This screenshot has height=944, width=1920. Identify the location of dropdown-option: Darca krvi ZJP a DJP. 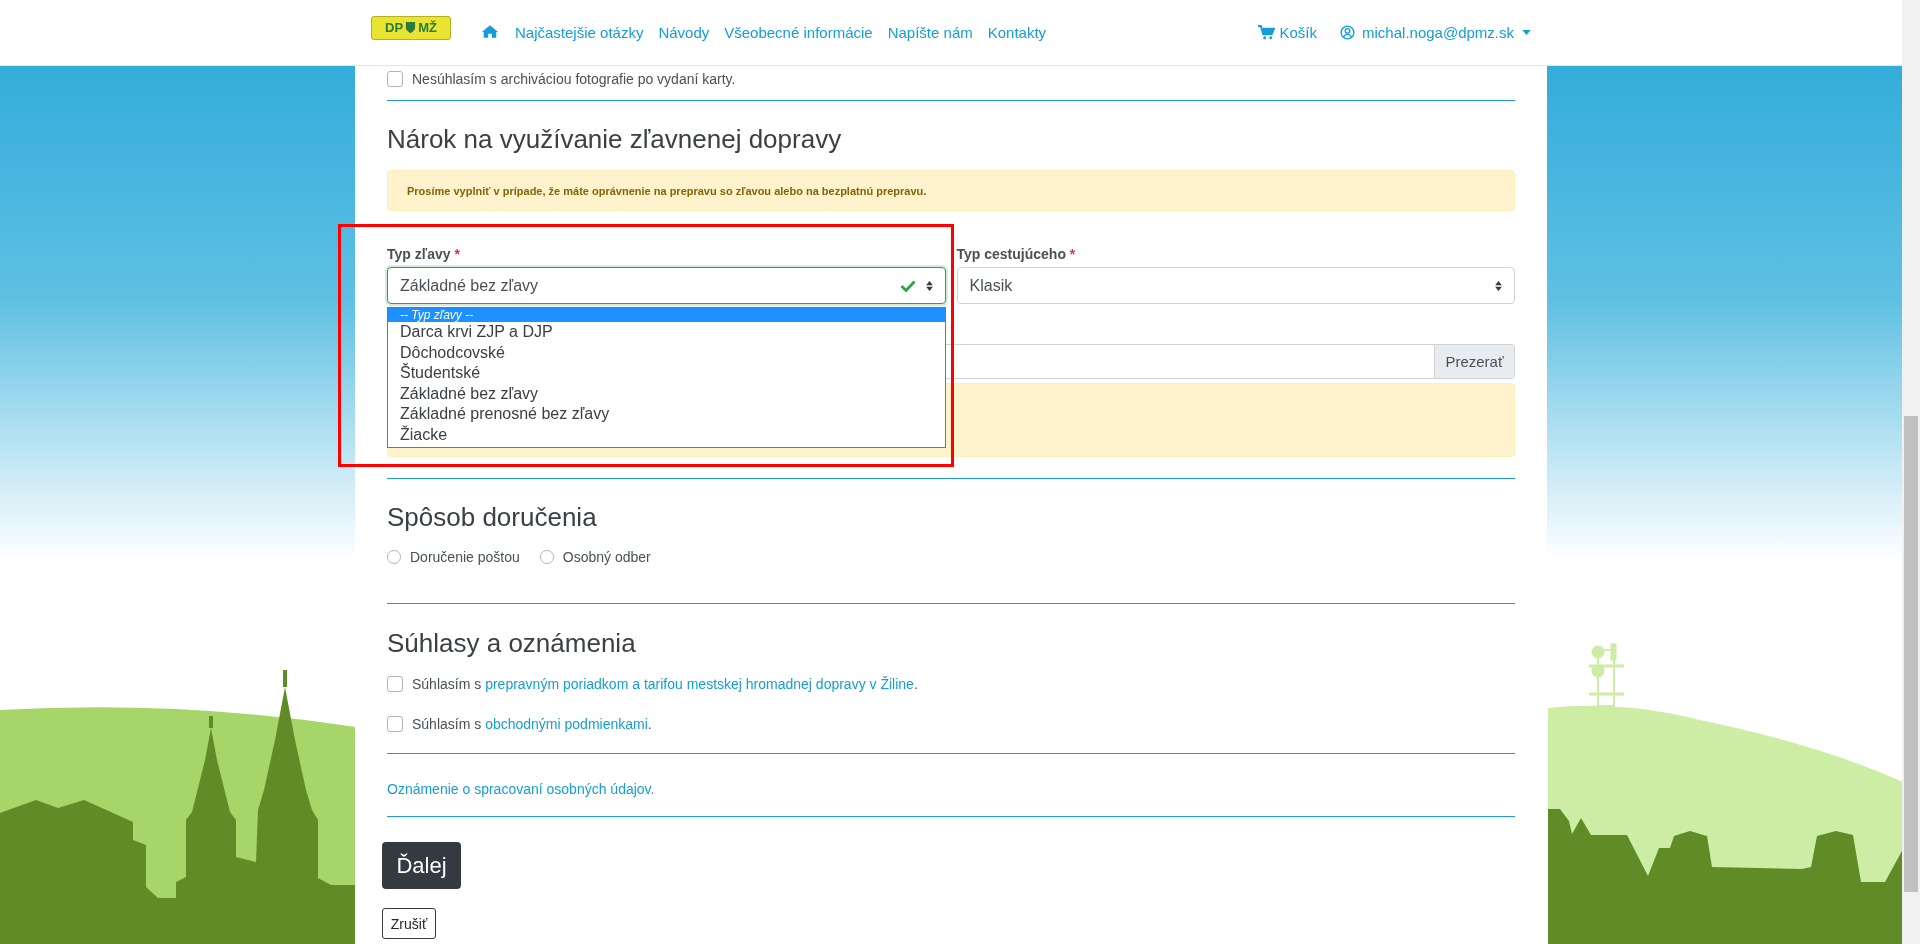
(666, 332).